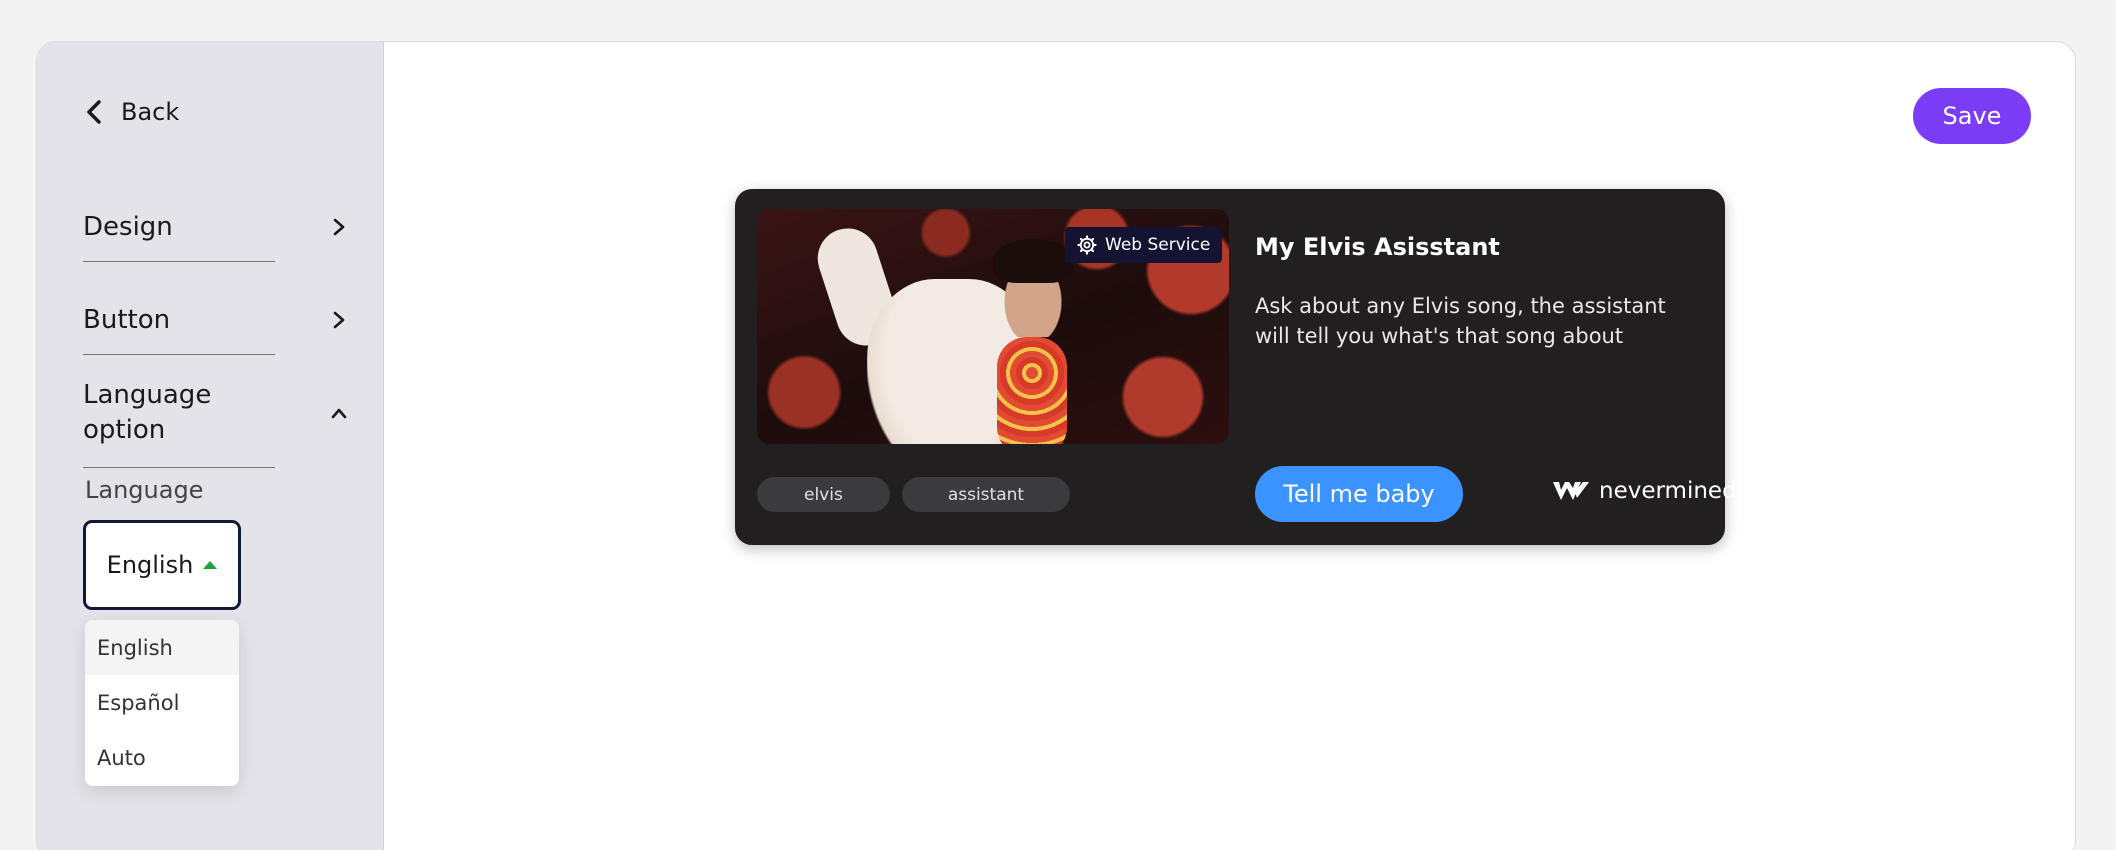 The width and height of the screenshot is (2116, 850). Describe the element at coordinates (94, 112) in the screenshot. I see `chevron-left-icon` at that location.